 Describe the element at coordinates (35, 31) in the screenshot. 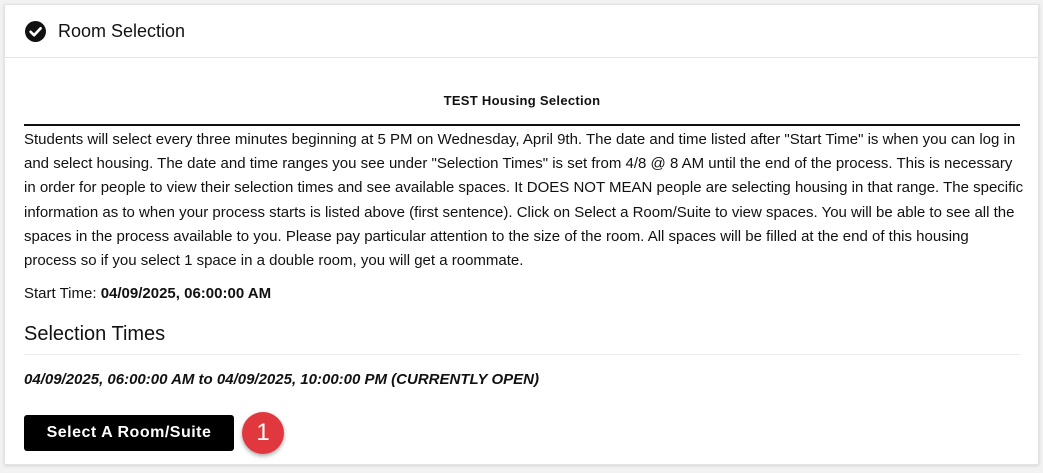

I see `check-circle-icon` at that location.